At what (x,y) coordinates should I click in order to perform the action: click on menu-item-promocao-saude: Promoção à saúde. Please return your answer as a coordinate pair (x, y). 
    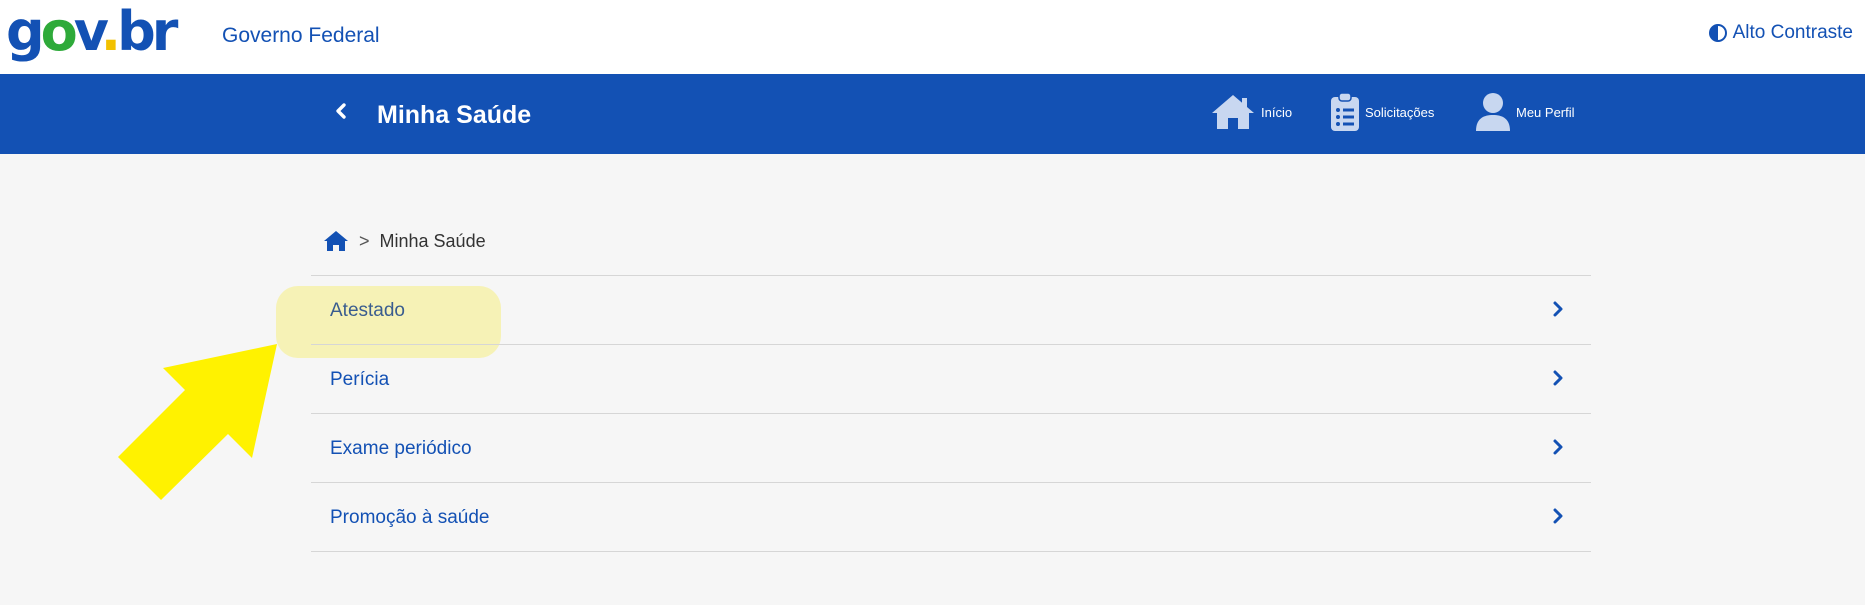
    Looking at the image, I should click on (951, 517).